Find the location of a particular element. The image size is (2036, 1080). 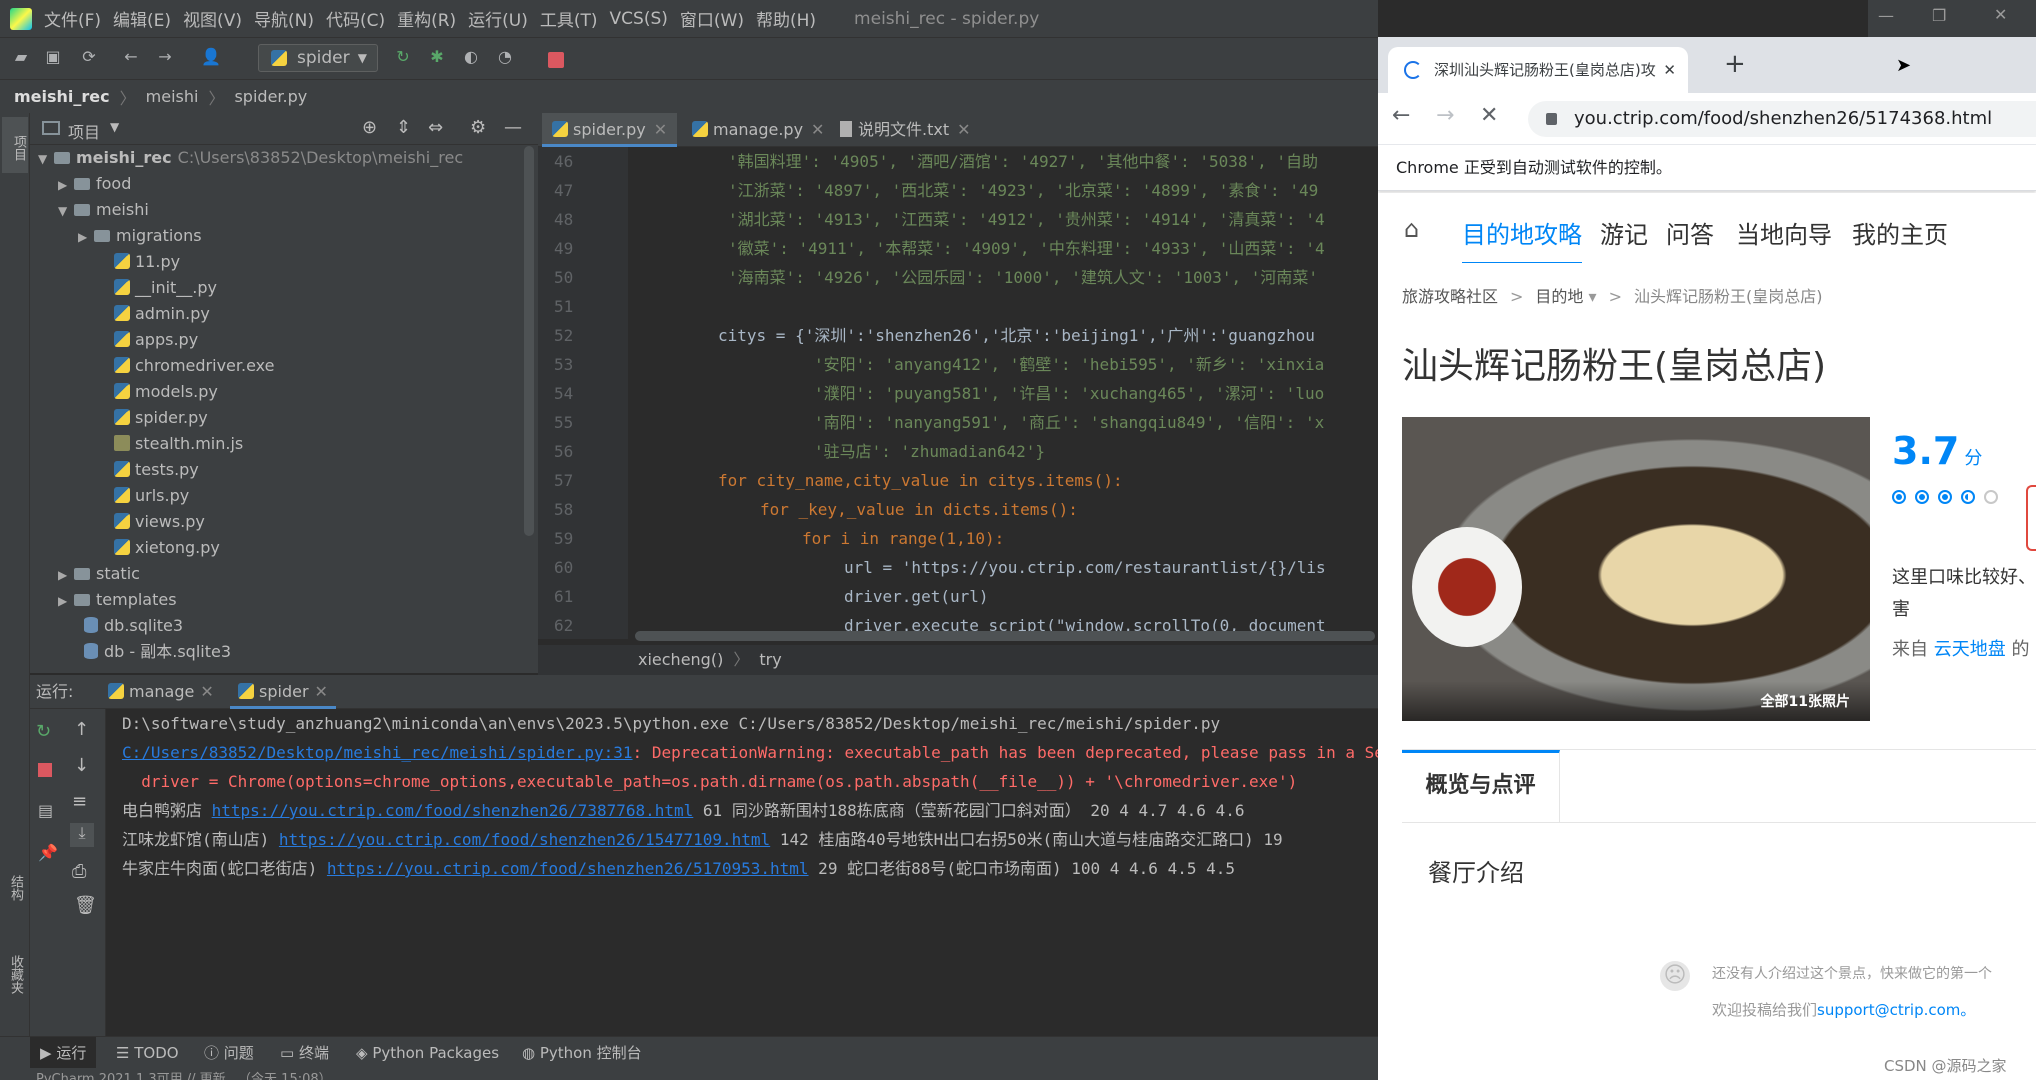

collapse-all-icon: ⇔ is located at coordinates (435, 127).